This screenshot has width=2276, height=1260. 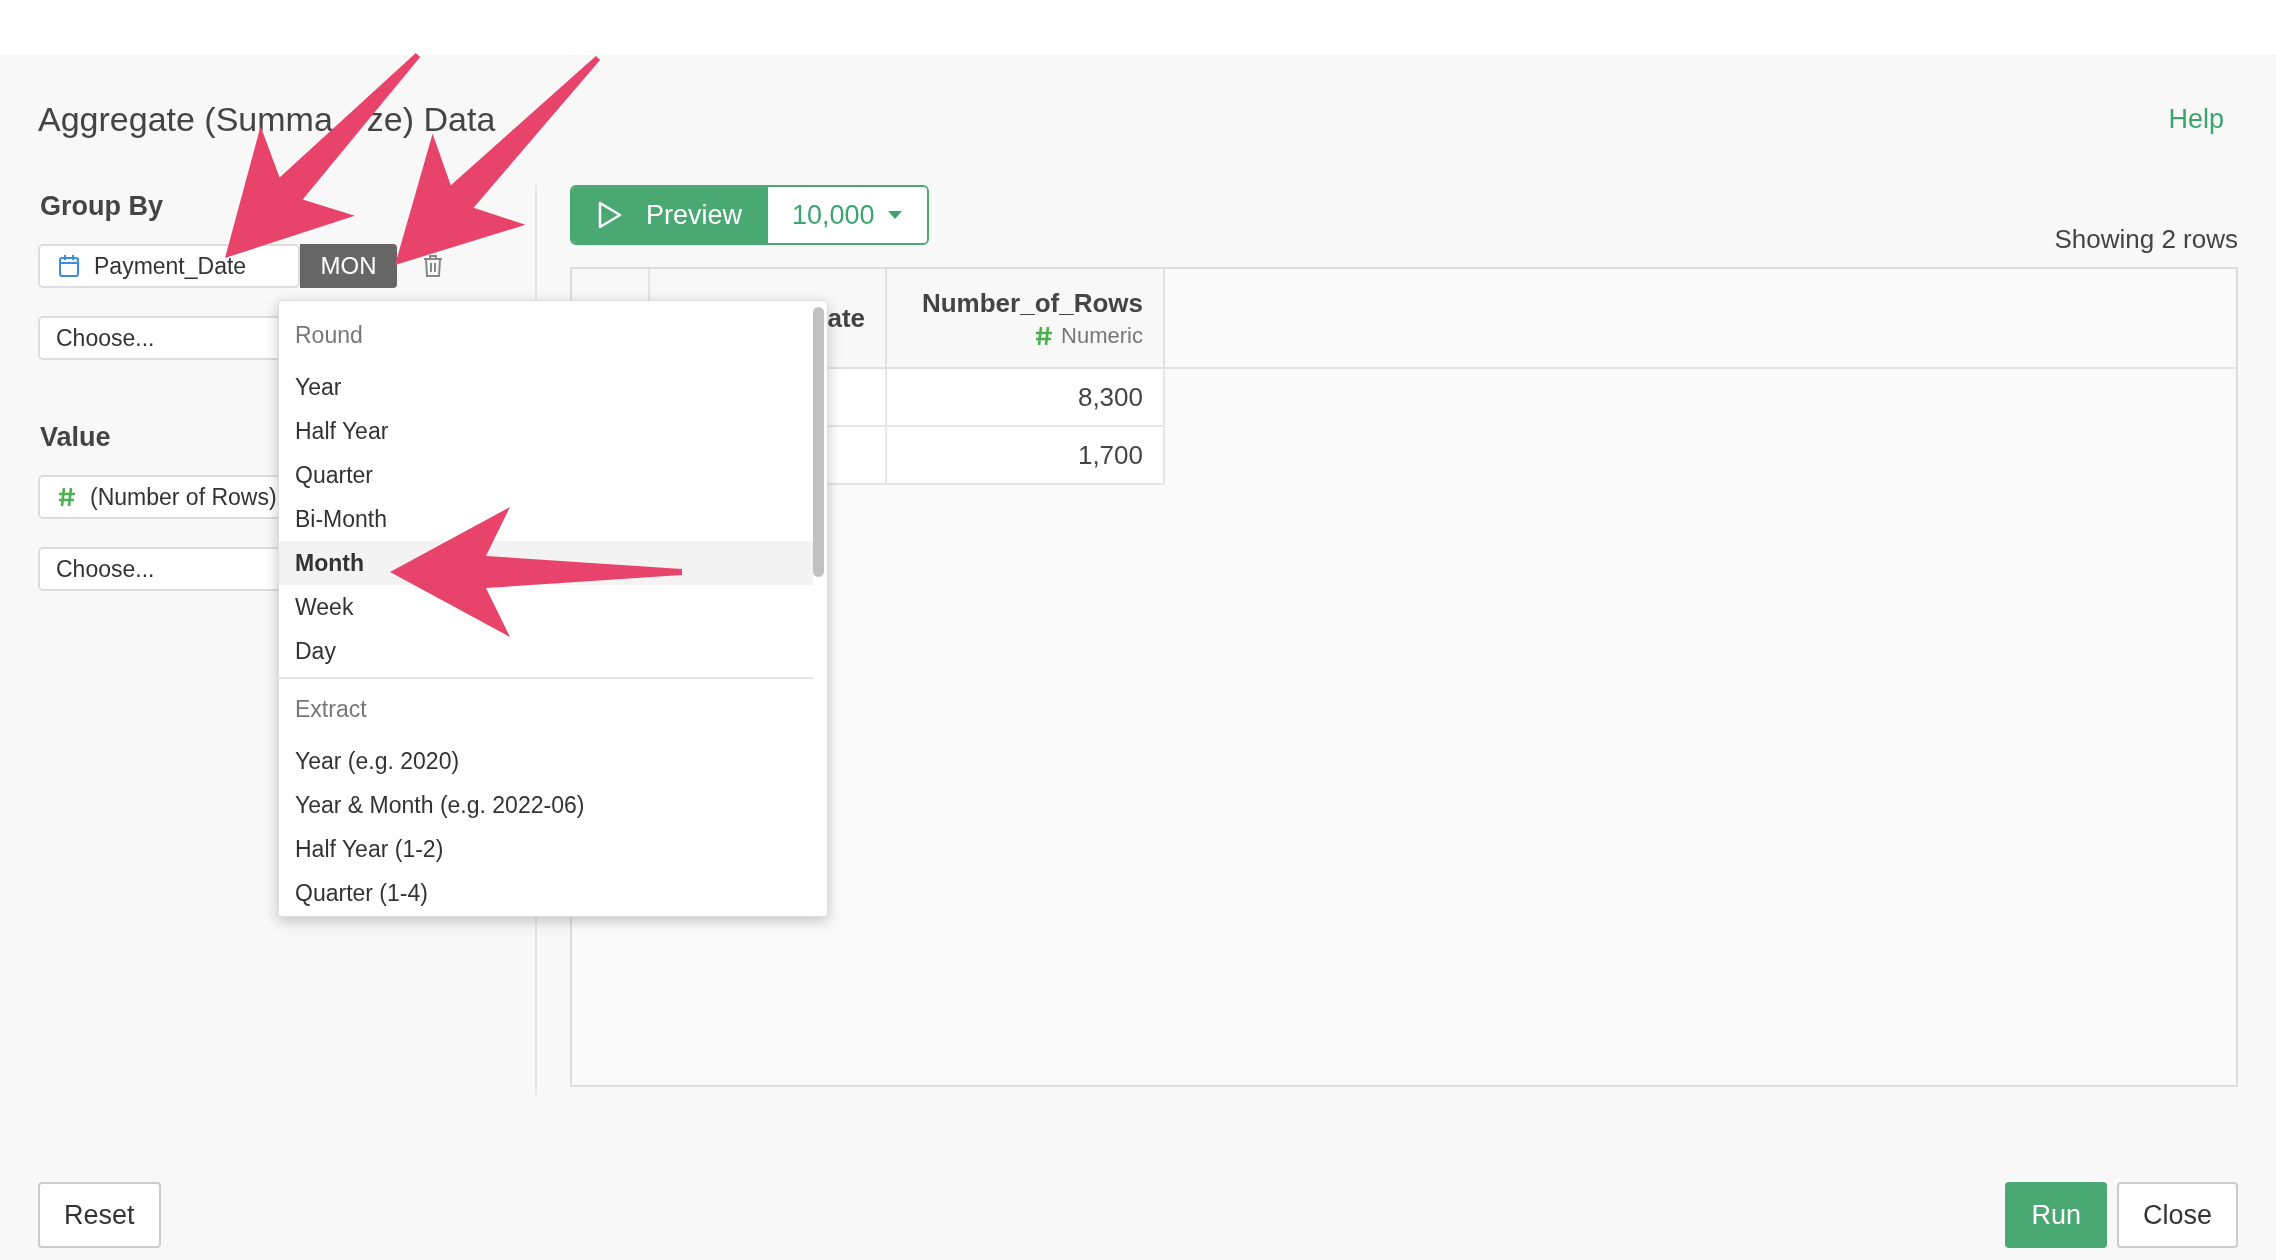 What do you see at coordinates (75, 437) in the screenshot?
I see `section-label: Value` at bounding box center [75, 437].